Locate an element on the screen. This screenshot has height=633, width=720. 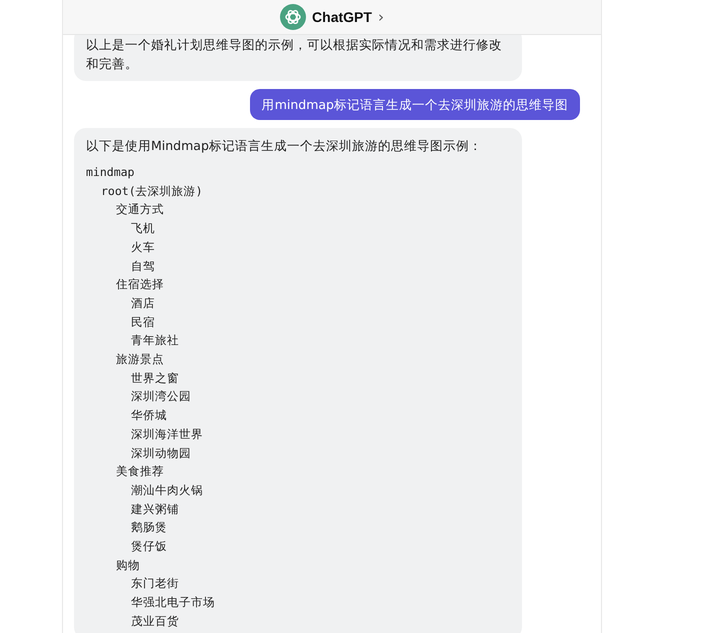
code-line: 飞机 is located at coordinates (143, 229).